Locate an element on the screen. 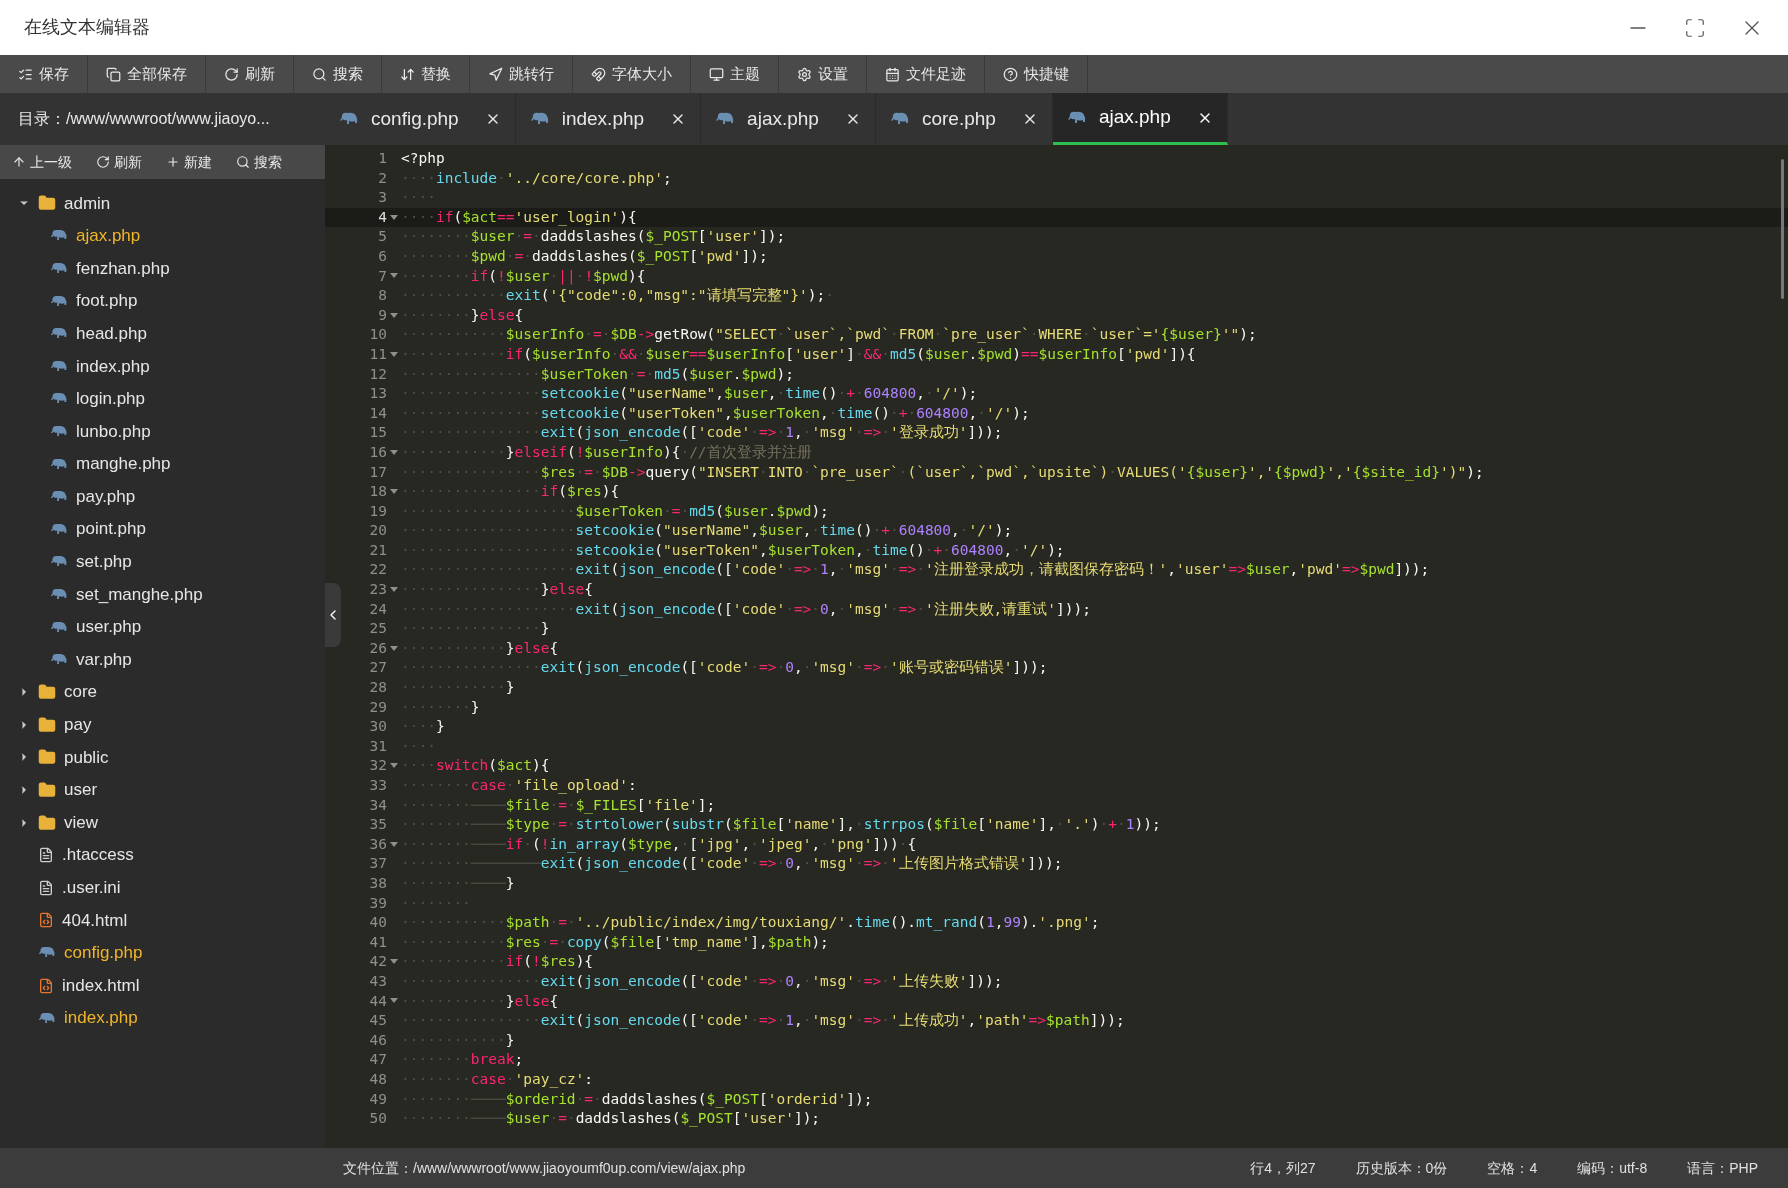 The height and width of the screenshot is (1188, 1788). tree-item: config.php is located at coordinates (162, 953).